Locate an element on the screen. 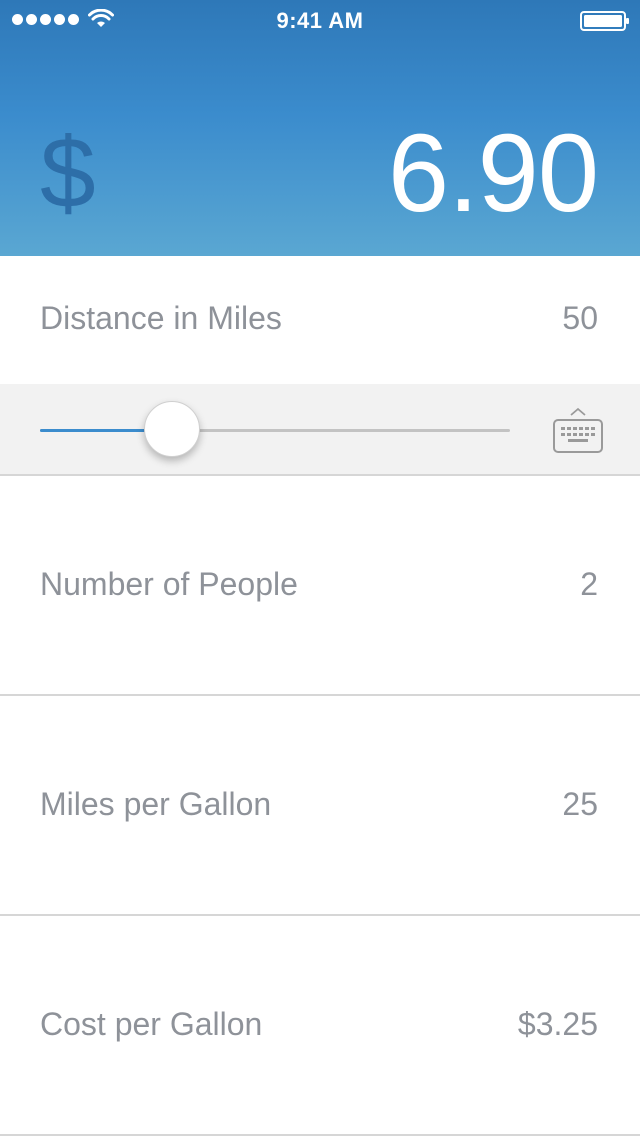 This screenshot has width=640, height=1136. distance-value: 50 is located at coordinates (580, 318).